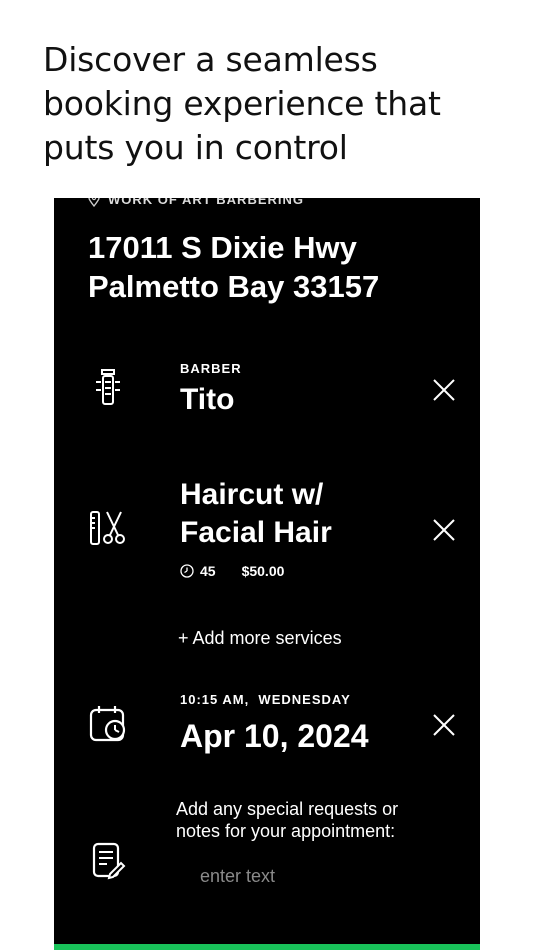  Describe the element at coordinates (234, 267) in the screenshot. I see `shop-address: 17011 S Dixie Hwy Palmetto Bay 33157` at that location.